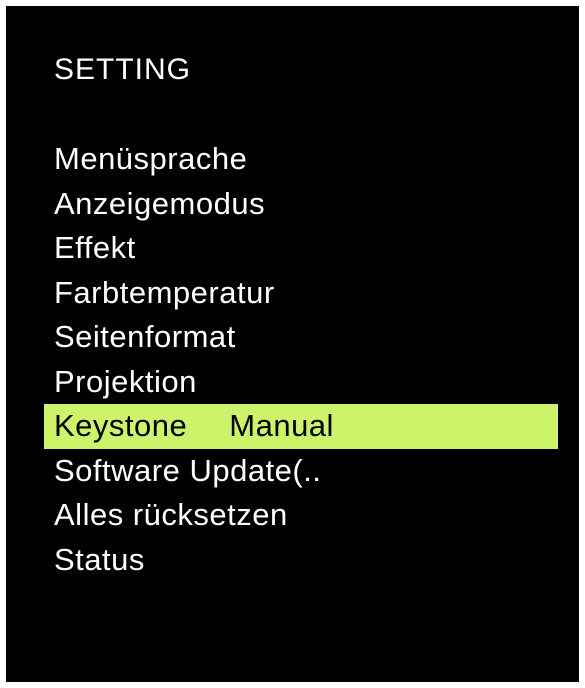  Describe the element at coordinates (301, 204) in the screenshot. I see `menu-item-anzeigemodus: Anzeigemodus` at that location.